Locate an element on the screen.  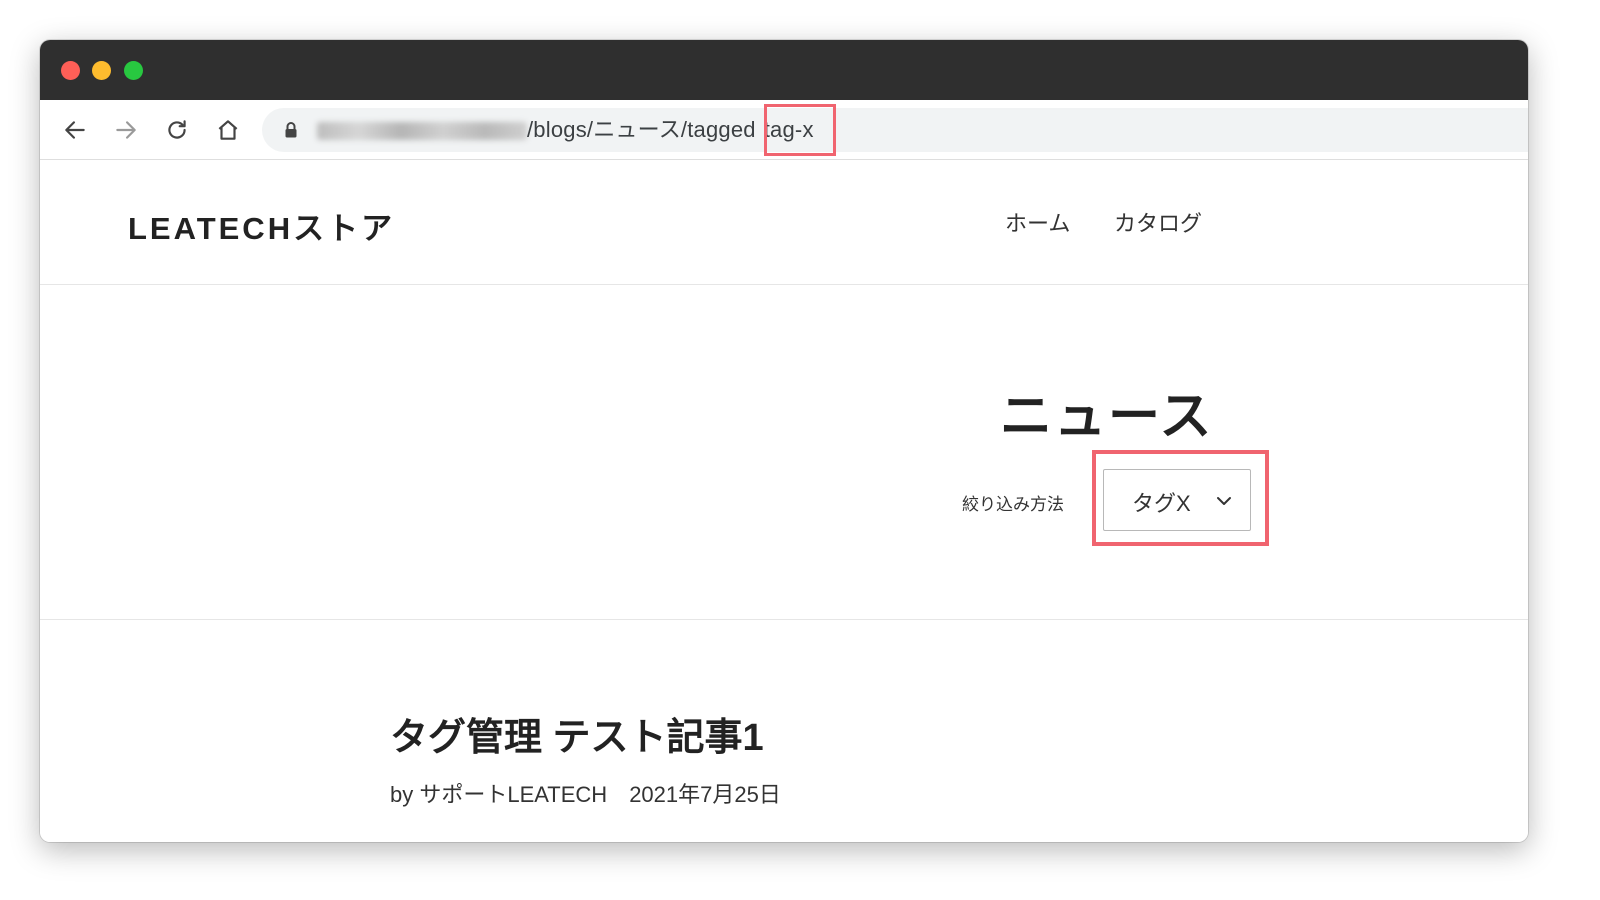
forward-button is located at coordinates (126, 130).